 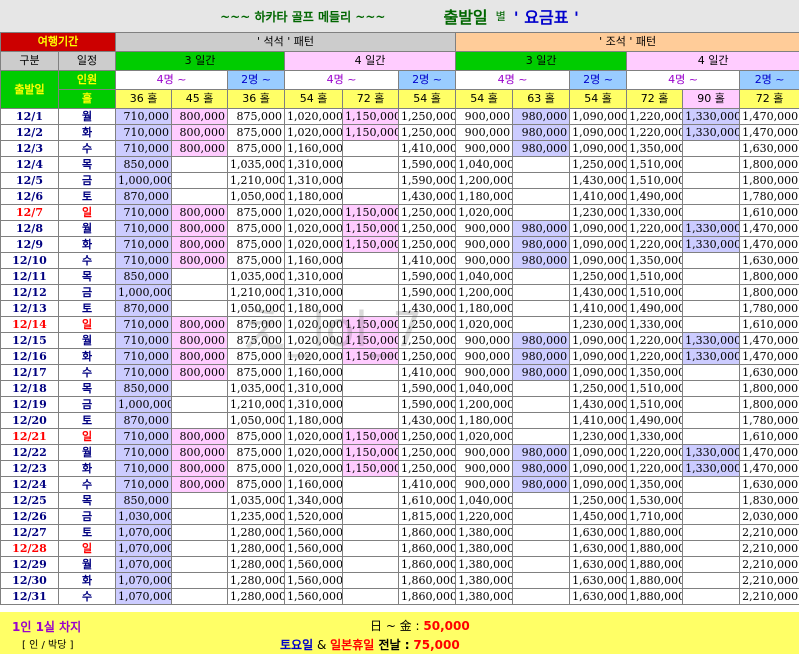 What do you see at coordinates (144, 308) in the screenshot?
I see `price-cell: 870,000` at bounding box center [144, 308].